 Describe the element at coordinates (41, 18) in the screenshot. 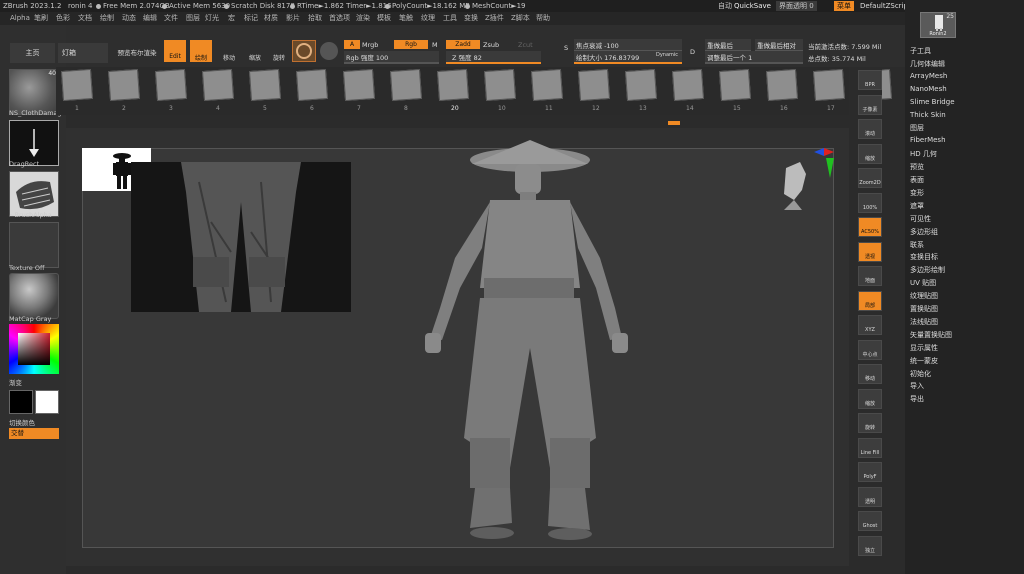

I see `menu-item-1: 笔刷` at that location.